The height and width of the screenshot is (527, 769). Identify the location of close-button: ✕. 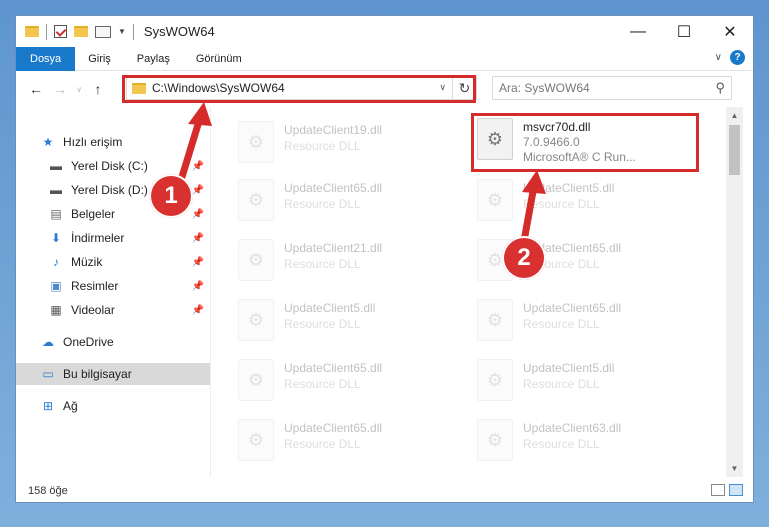
(730, 31).